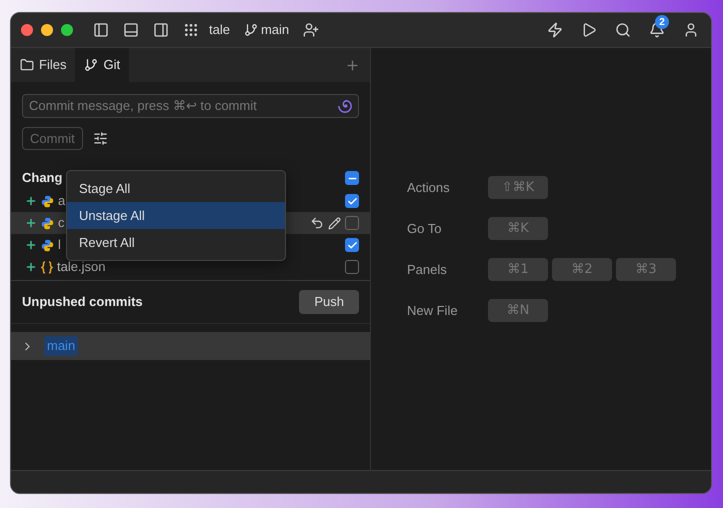  I want to click on left-panel-icon, so click(101, 30).